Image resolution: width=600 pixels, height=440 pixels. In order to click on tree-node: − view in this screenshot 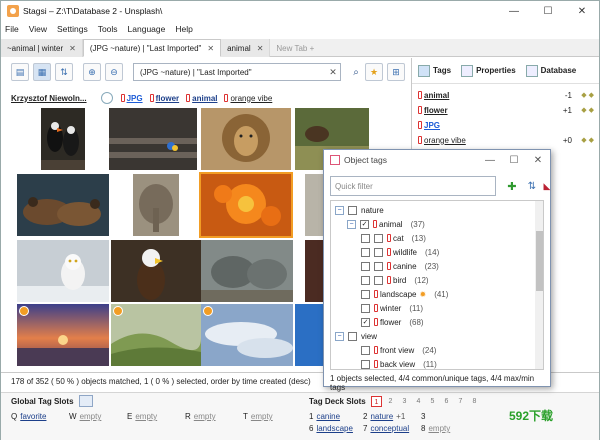, I will do `click(356, 336)`.